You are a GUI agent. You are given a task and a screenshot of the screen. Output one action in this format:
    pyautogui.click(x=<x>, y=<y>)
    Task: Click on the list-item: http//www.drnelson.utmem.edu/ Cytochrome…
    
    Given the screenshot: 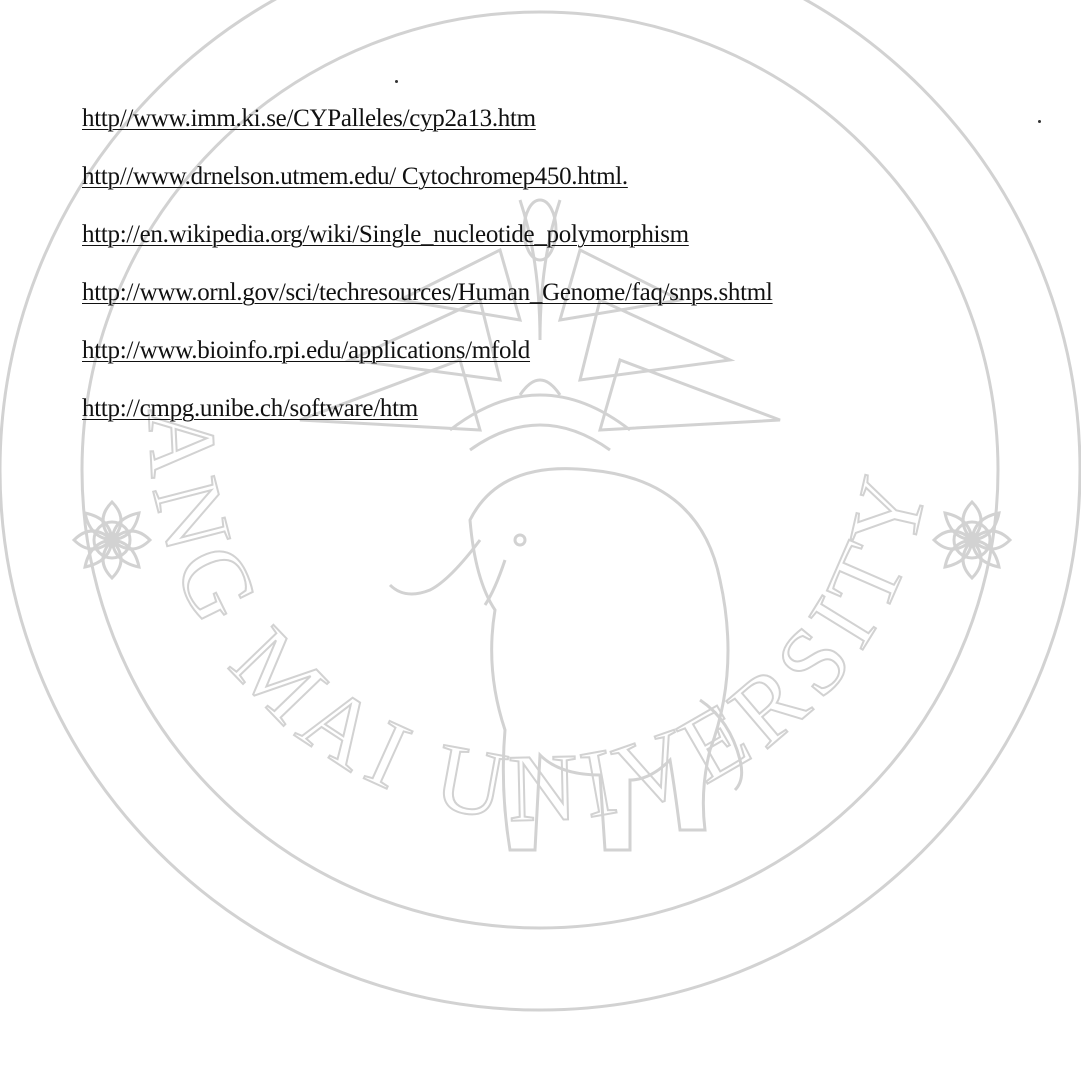 What is the action you would take?
    pyautogui.click(x=427, y=190)
    